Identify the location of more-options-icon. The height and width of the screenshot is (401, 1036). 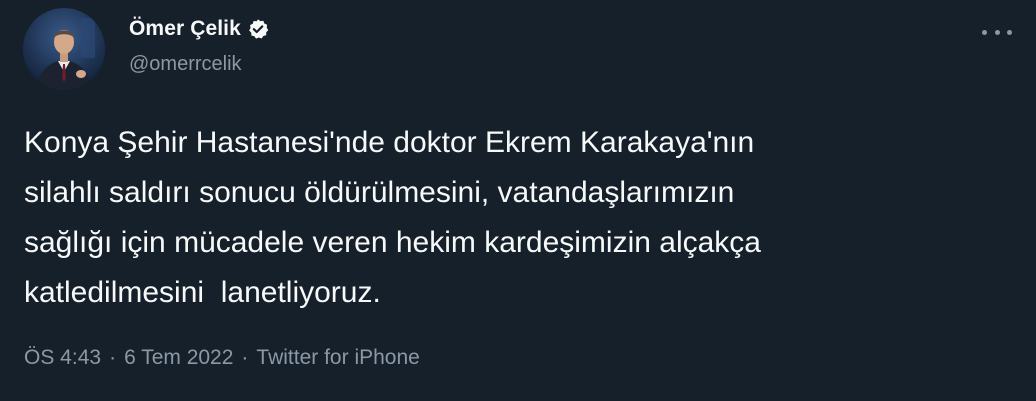
(997, 32).